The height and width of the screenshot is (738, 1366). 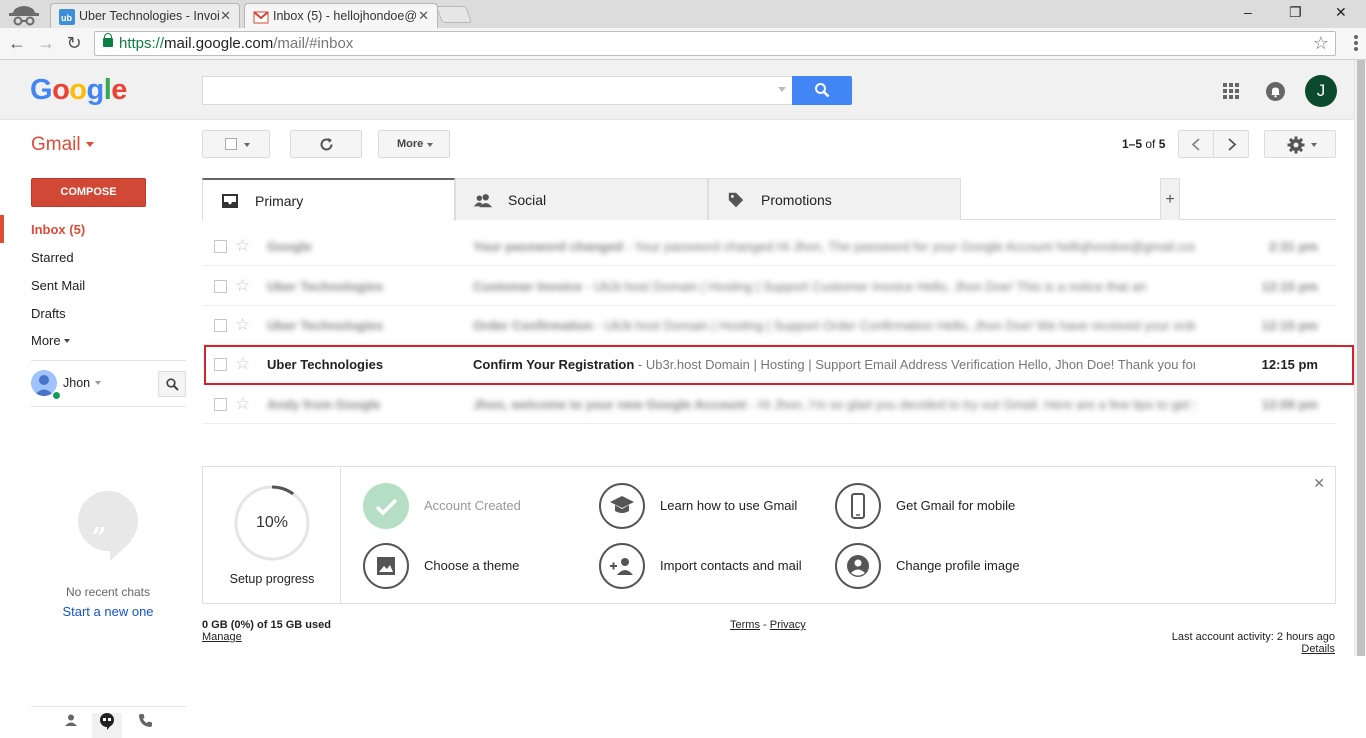 I want to click on profile-icon, so click(x=858, y=566).